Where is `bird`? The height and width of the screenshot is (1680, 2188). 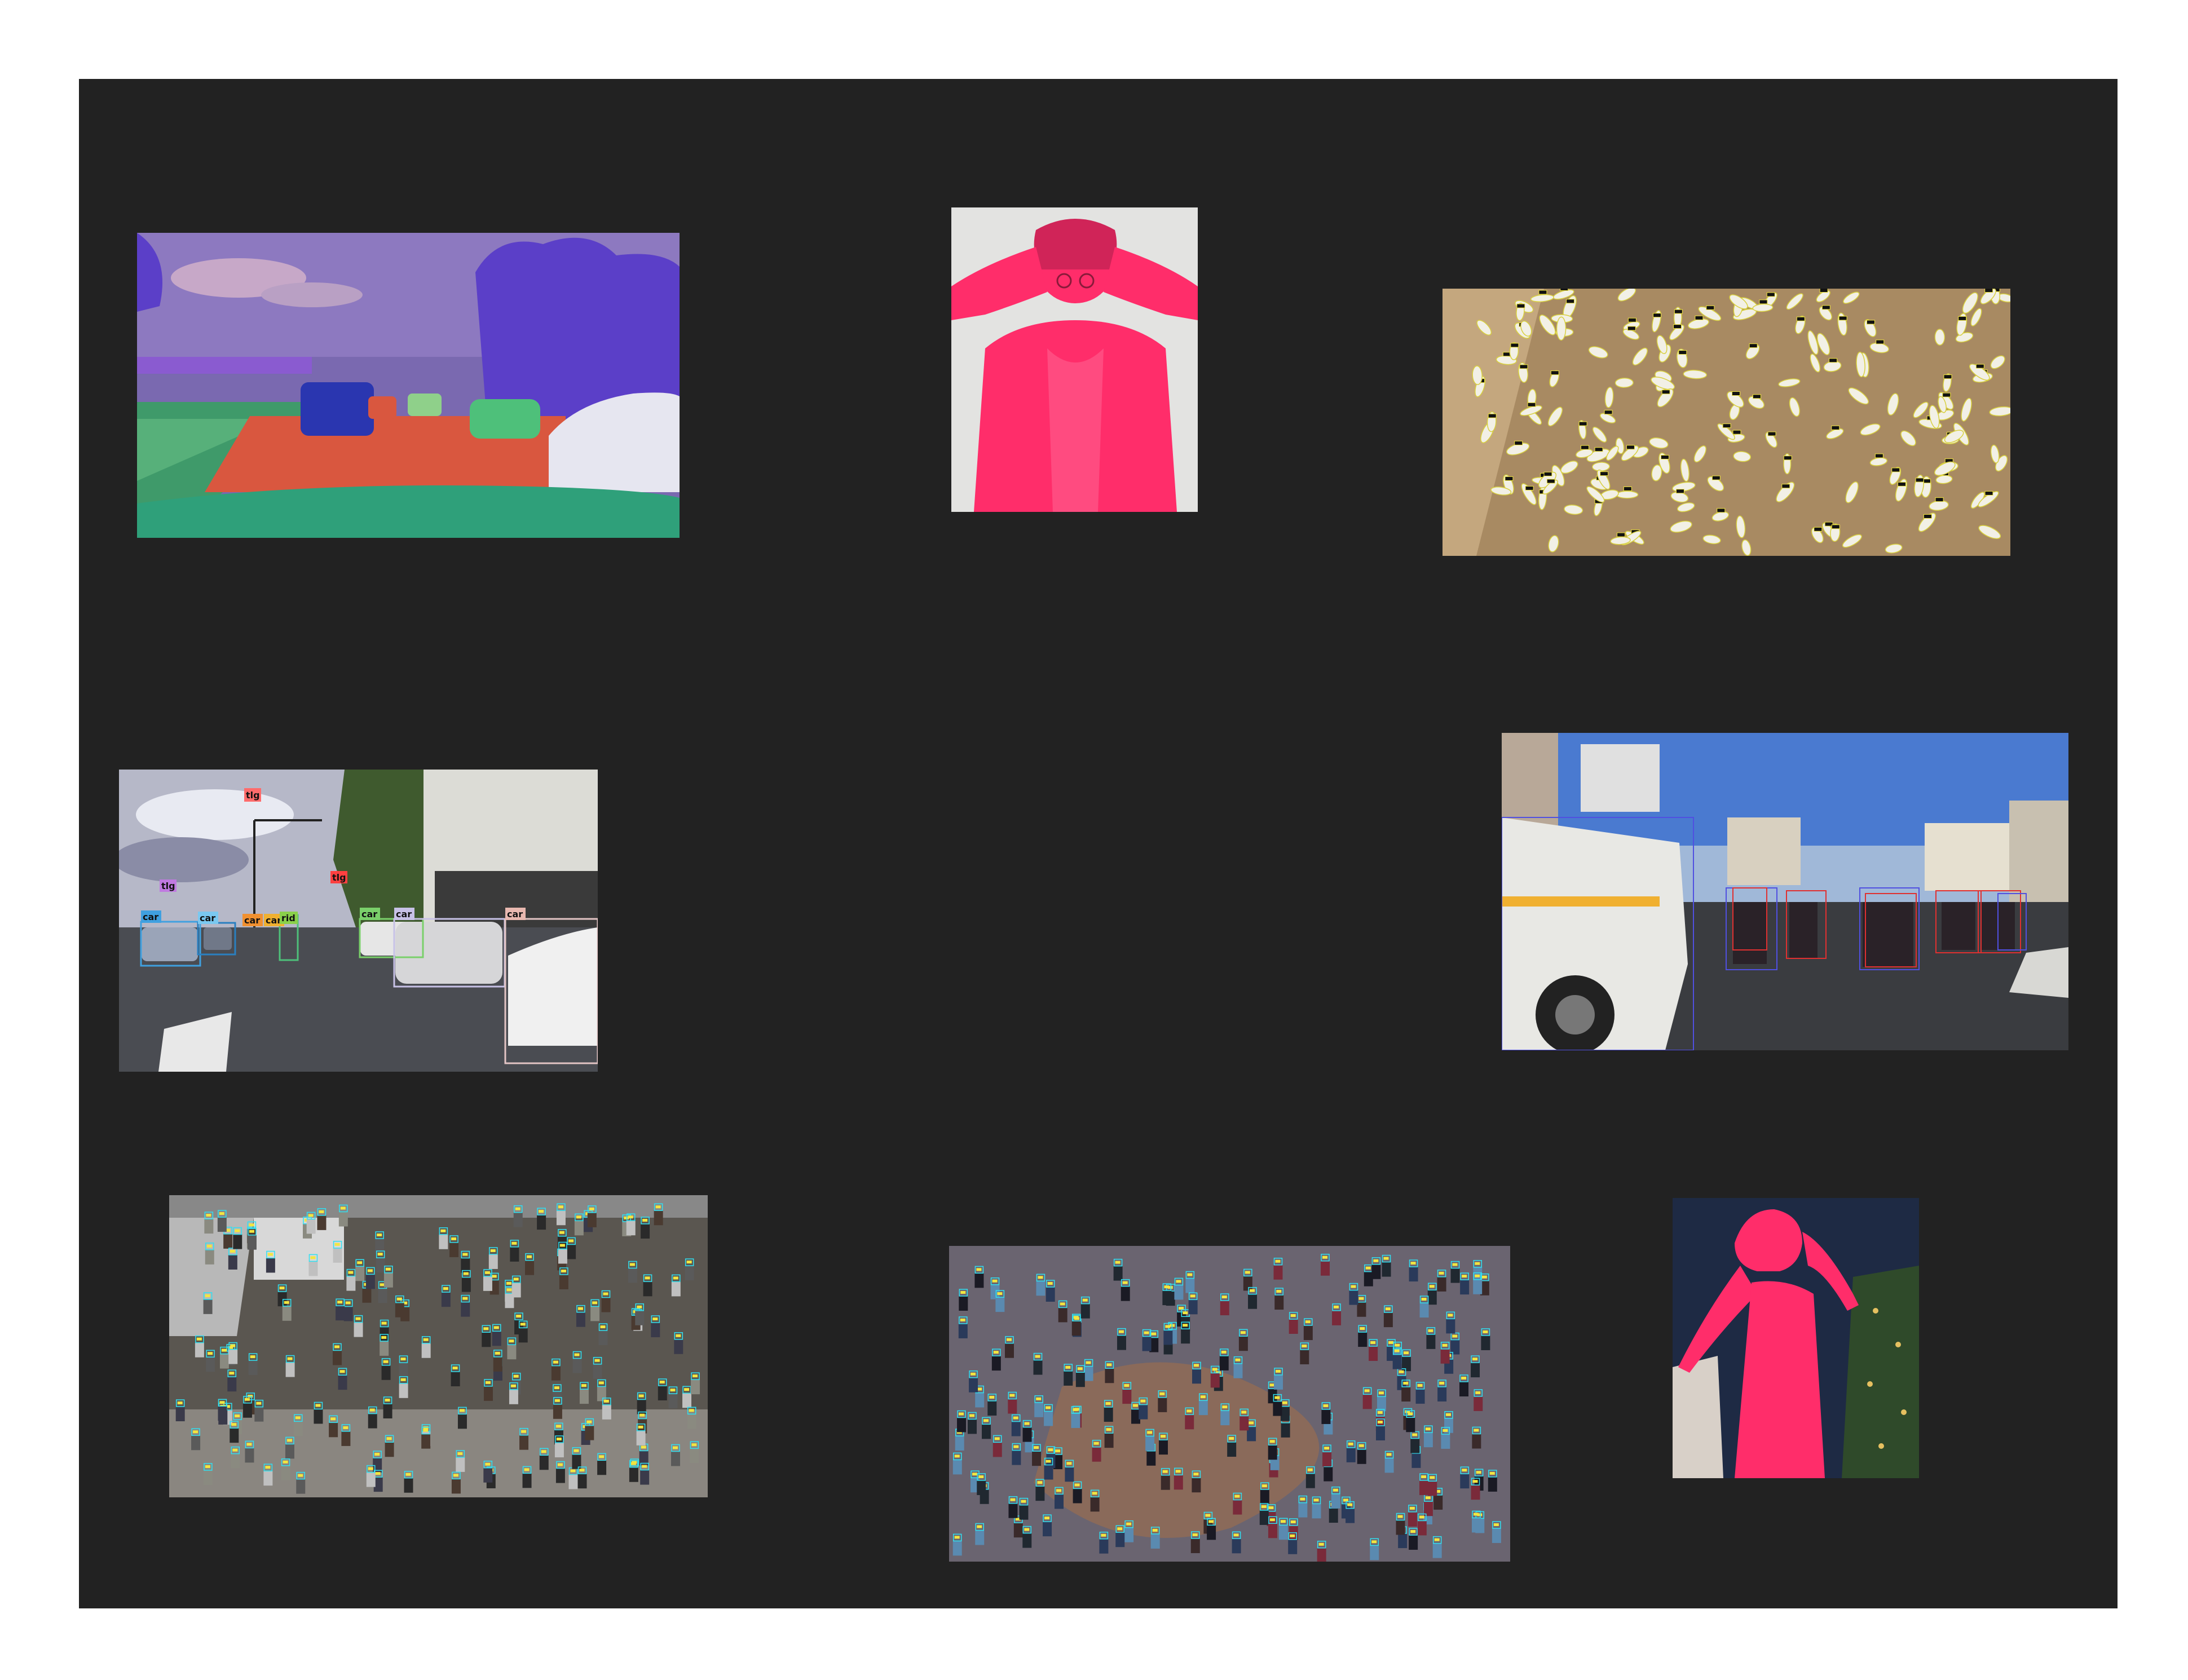 bird is located at coordinates (1940, 337).